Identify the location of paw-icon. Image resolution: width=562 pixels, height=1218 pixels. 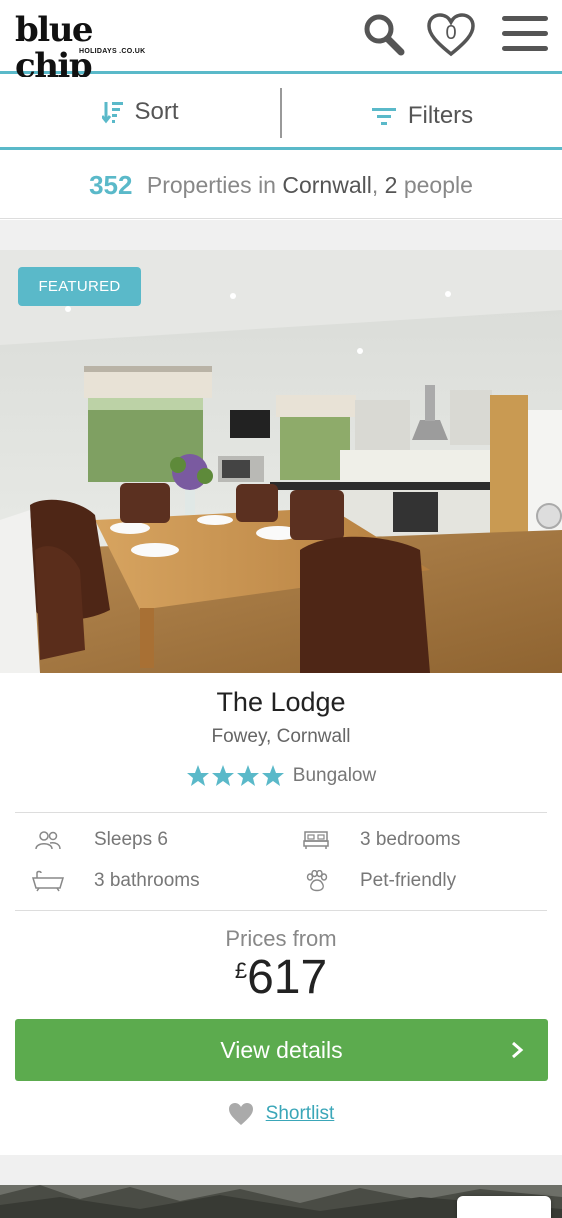
(316, 881).